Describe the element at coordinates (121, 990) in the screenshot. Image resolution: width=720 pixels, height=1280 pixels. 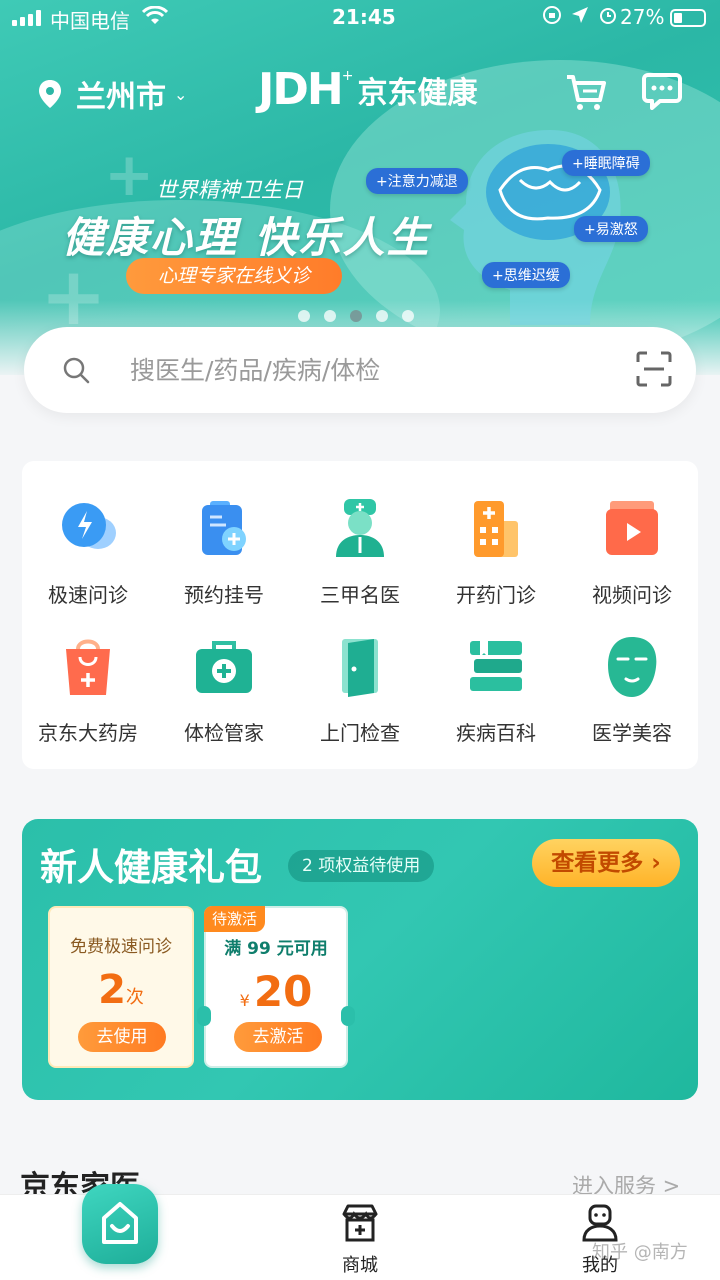
I see `coupon-count: 2次` at that location.